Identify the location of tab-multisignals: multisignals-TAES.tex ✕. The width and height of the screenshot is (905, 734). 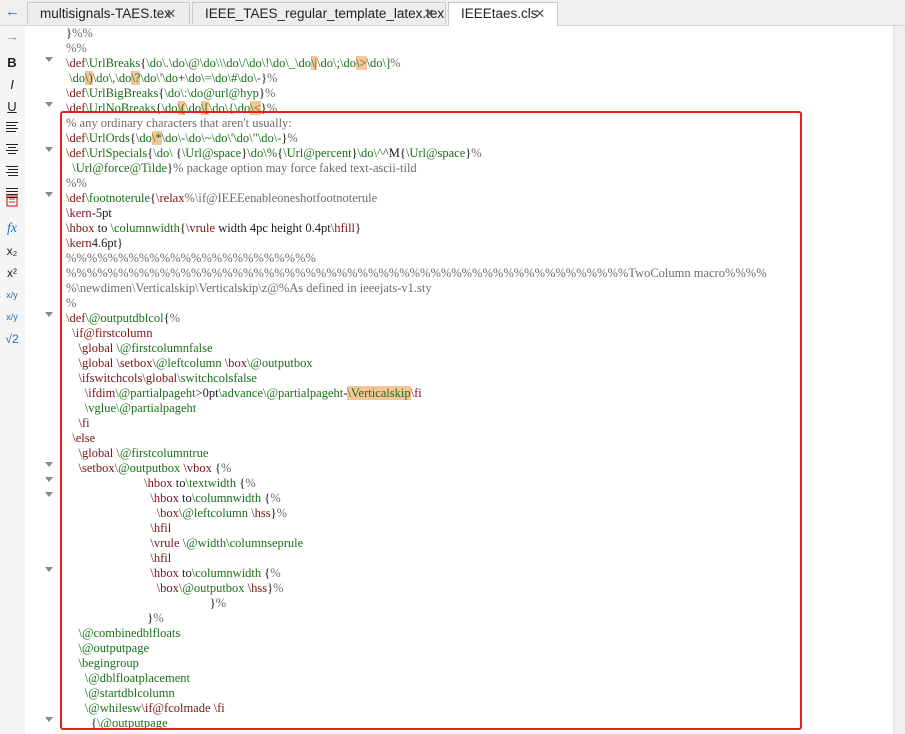
(108, 13).